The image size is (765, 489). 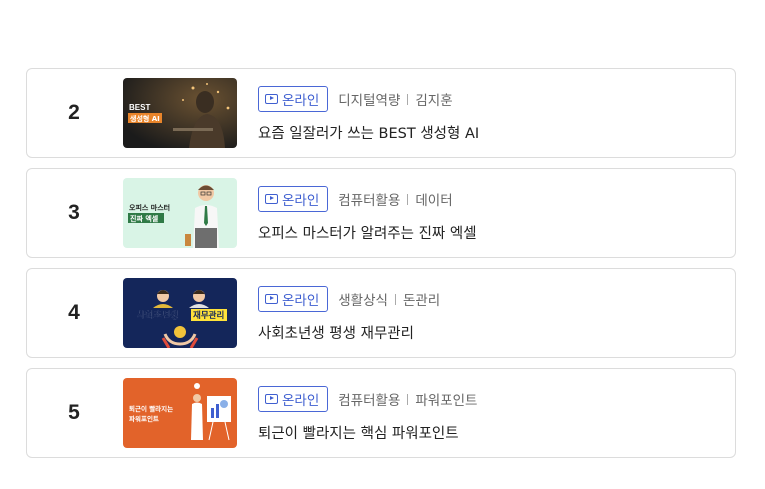 I want to click on rank-number: 2, so click(x=74, y=112).